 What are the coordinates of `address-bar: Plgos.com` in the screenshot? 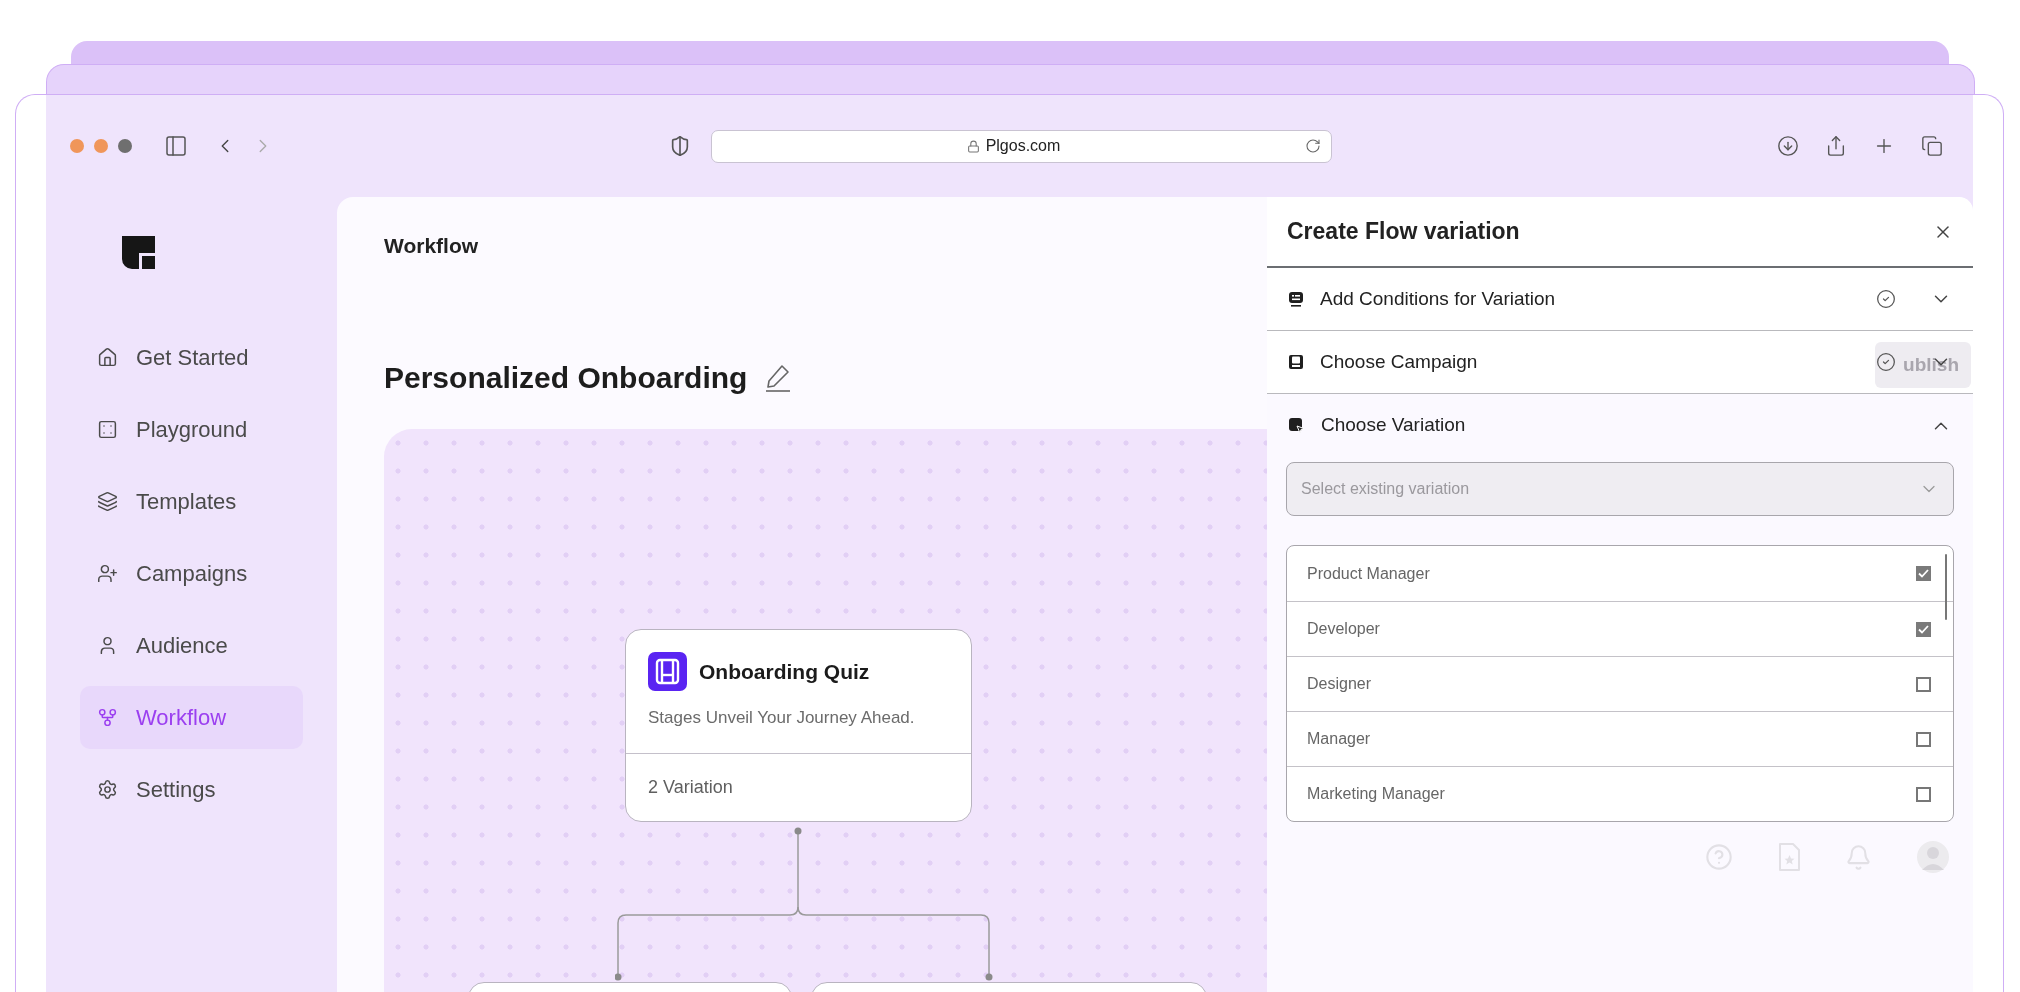 It's located at (1021, 146).